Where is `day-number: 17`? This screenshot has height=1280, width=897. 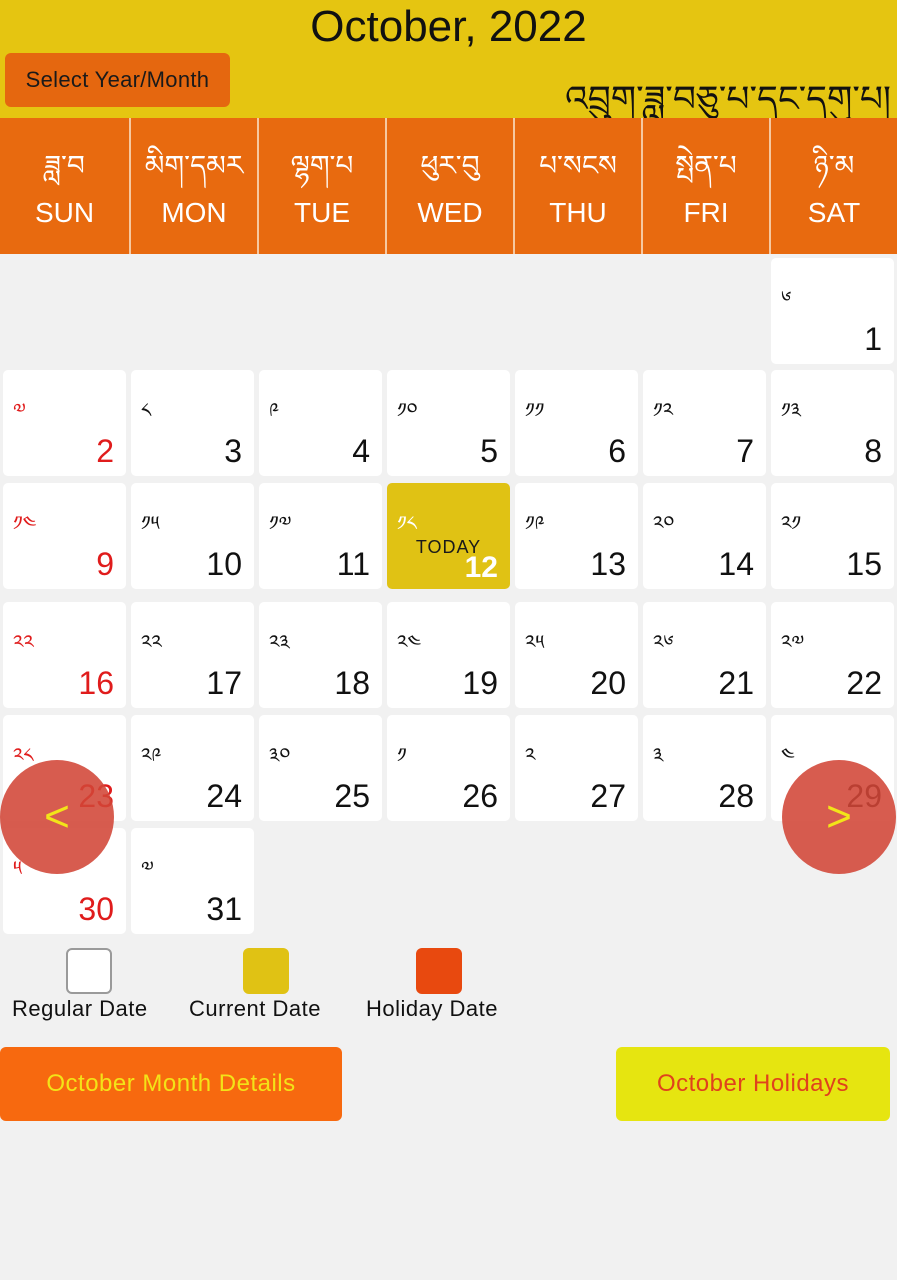 day-number: 17 is located at coordinates (224, 683).